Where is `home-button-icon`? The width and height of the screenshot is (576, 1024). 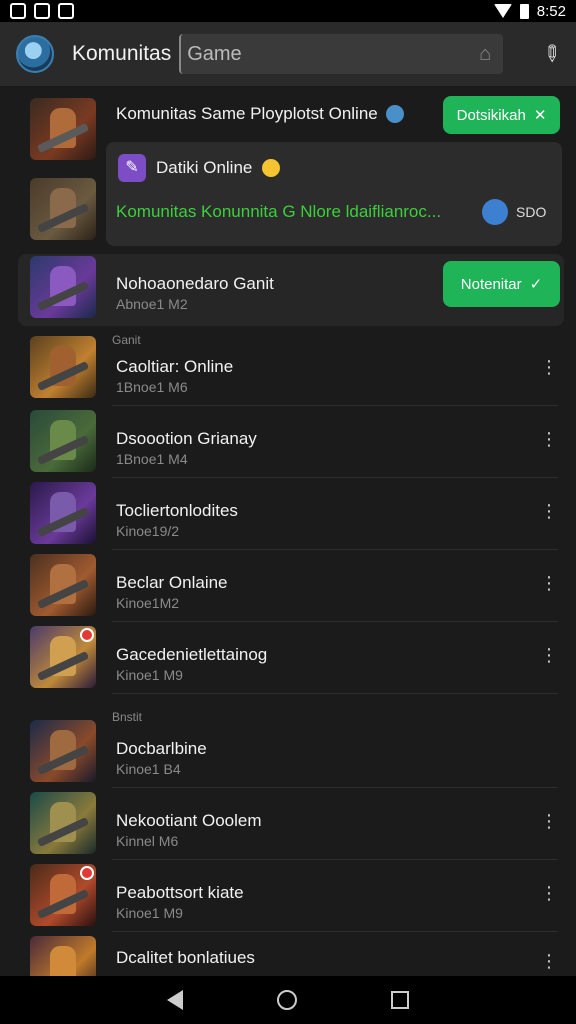
home-button-icon is located at coordinates (287, 1000).